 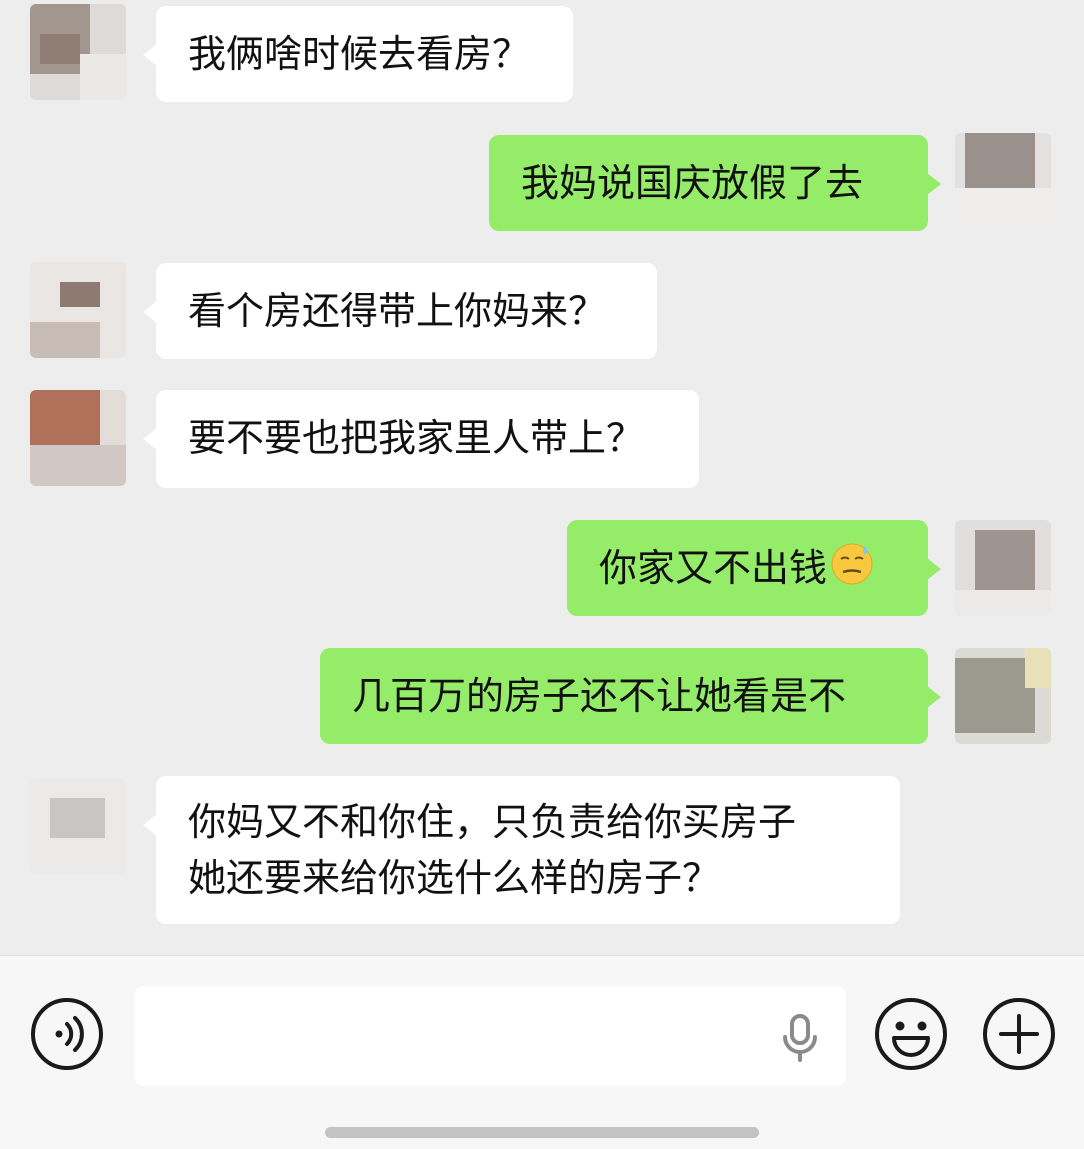 I want to click on message-bubble-outgoing: 几百万的房子还不让她看是不, so click(x=630, y=696).